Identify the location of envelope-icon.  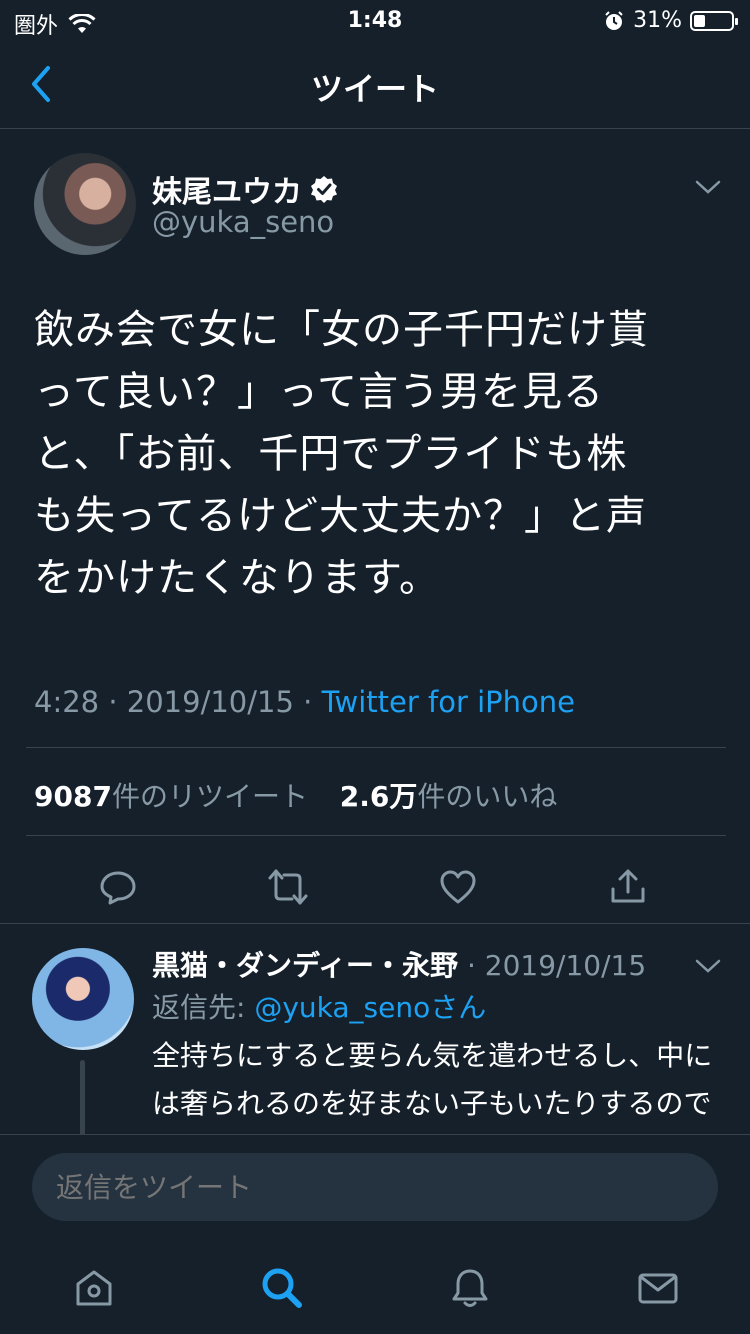
(658, 1288).